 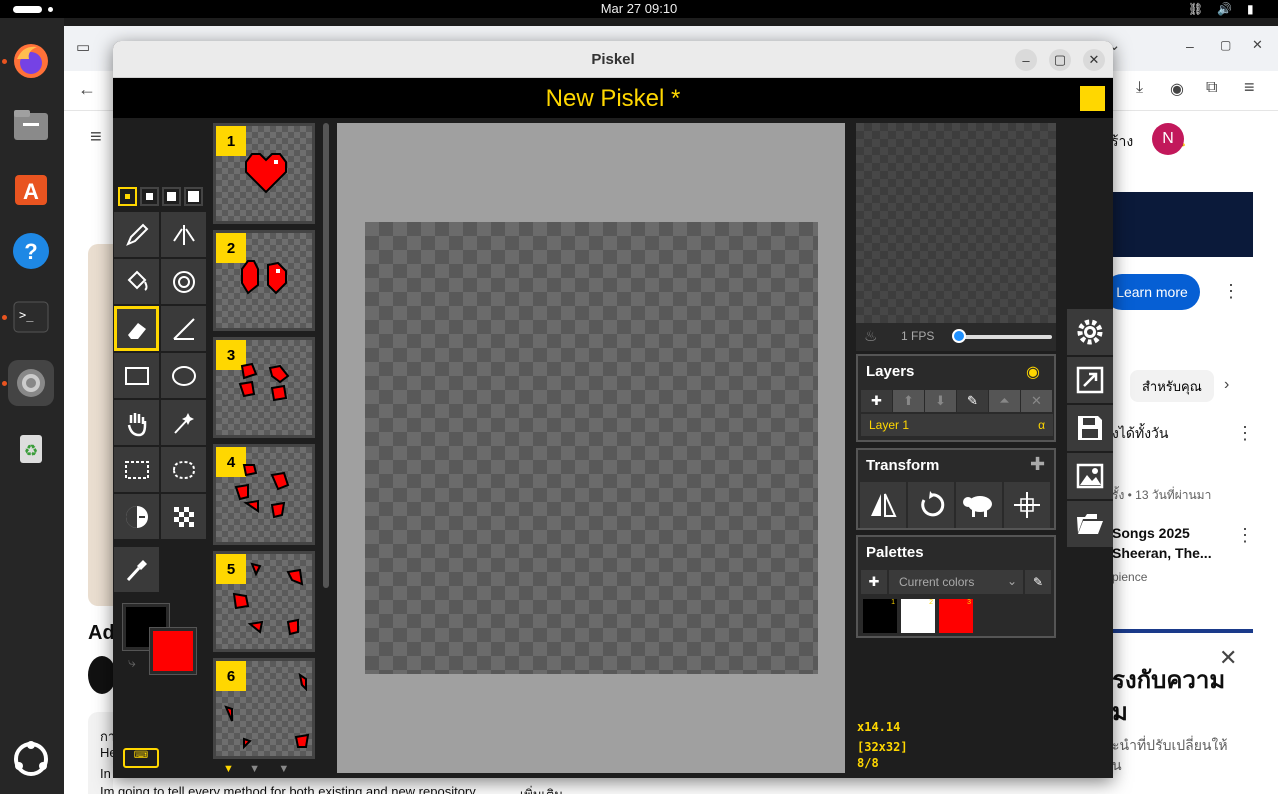 I want to click on show-apps-icon, so click(x=31, y=759).